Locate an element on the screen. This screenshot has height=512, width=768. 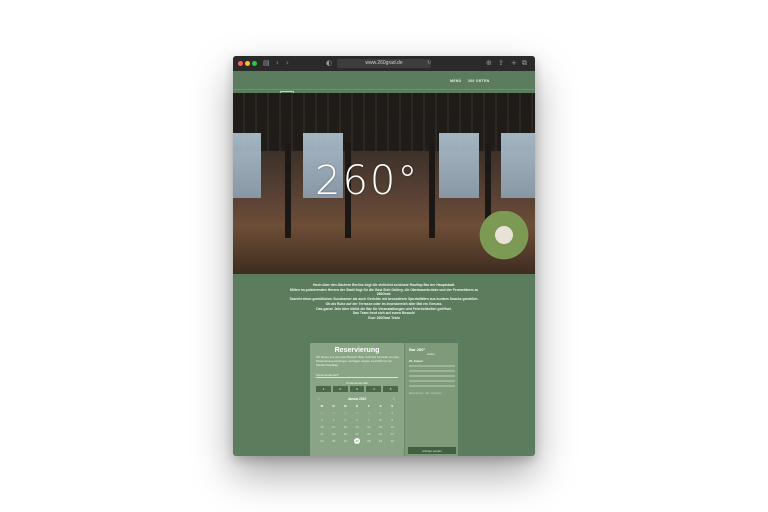
nav-link-orten: 260 ORTEN is located at coordinates (478, 81).